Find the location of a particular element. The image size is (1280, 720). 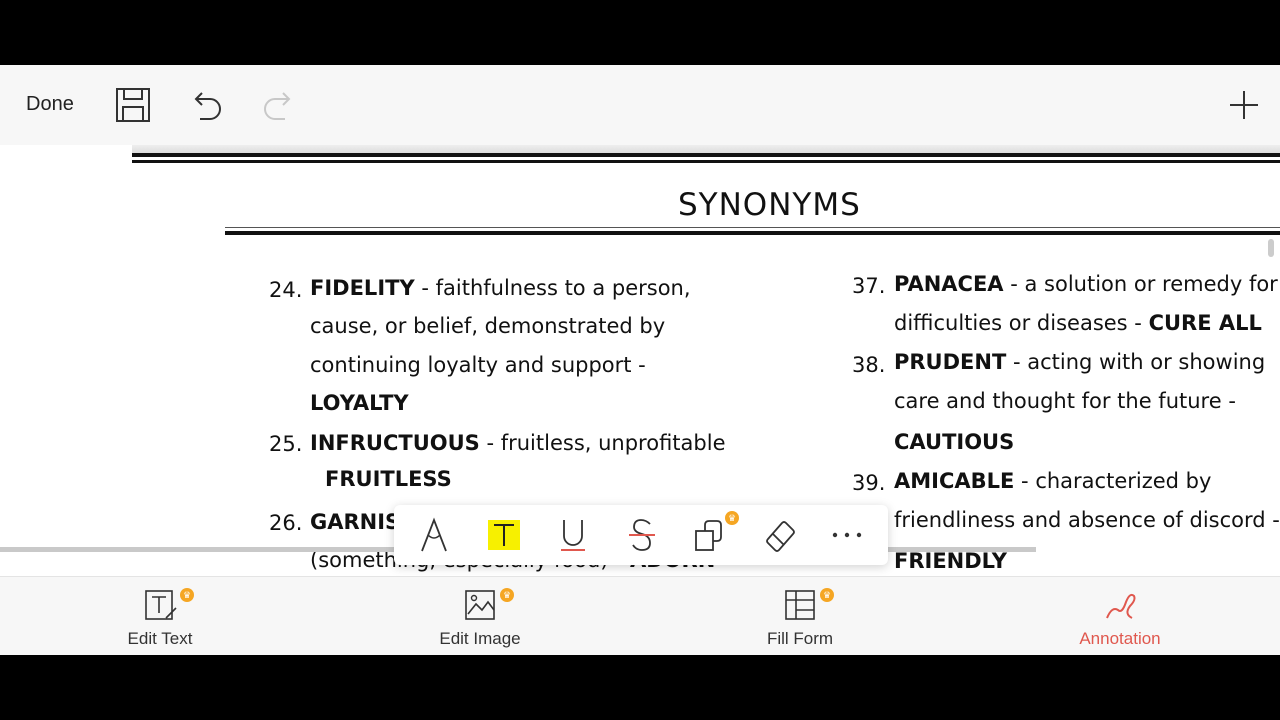

entry-definition: cause, or belief, demonstrated by is located at coordinates (488, 326).